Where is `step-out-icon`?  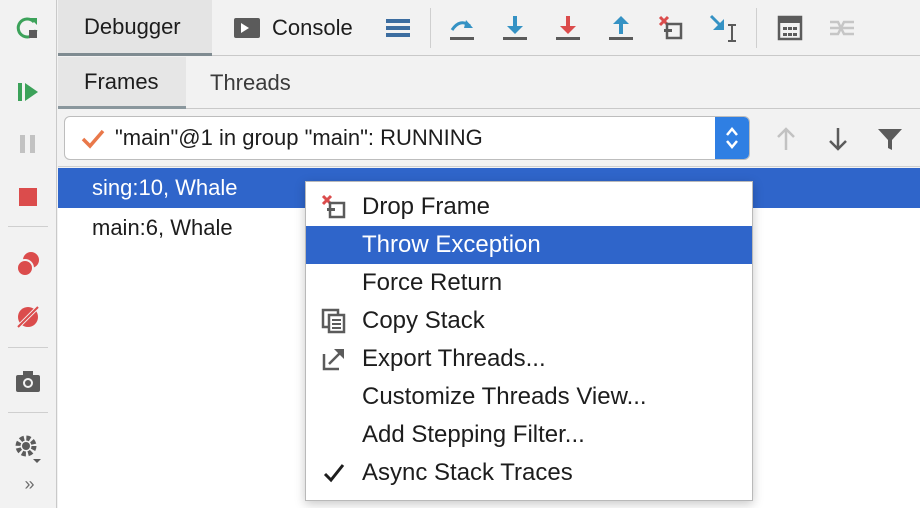 step-out-icon is located at coordinates (621, 28).